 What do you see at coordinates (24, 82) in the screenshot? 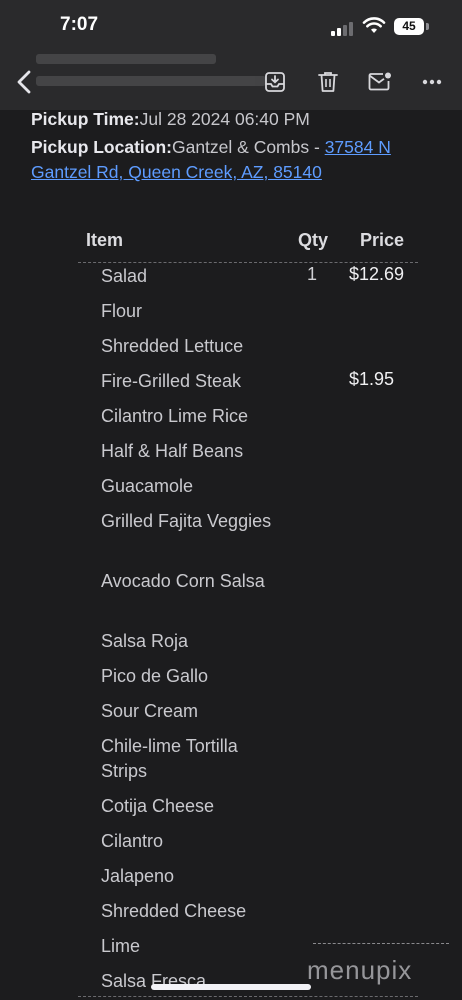
I see `back-chevron-icon` at bounding box center [24, 82].